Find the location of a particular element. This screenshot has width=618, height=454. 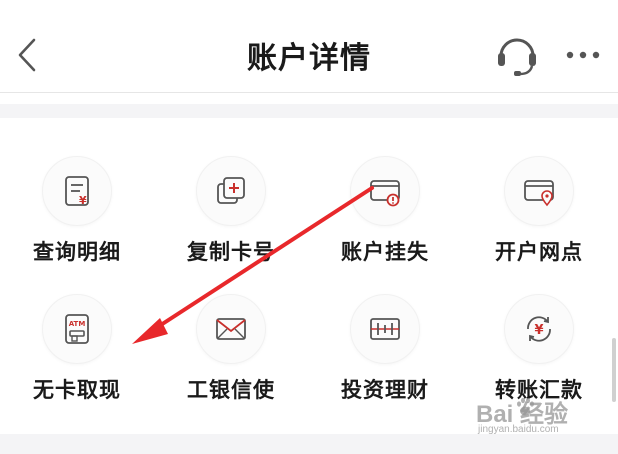

grid-item-branch-outlet: 开户网点 is located at coordinates (539, 223).